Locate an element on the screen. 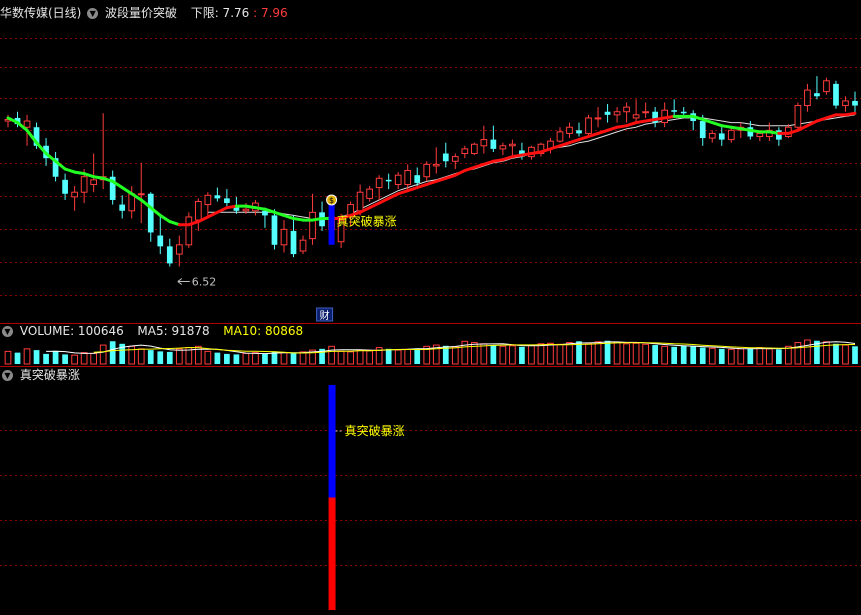 This screenshot has width=861, height=615. breakout-bar is located at coordinates (331, 224).